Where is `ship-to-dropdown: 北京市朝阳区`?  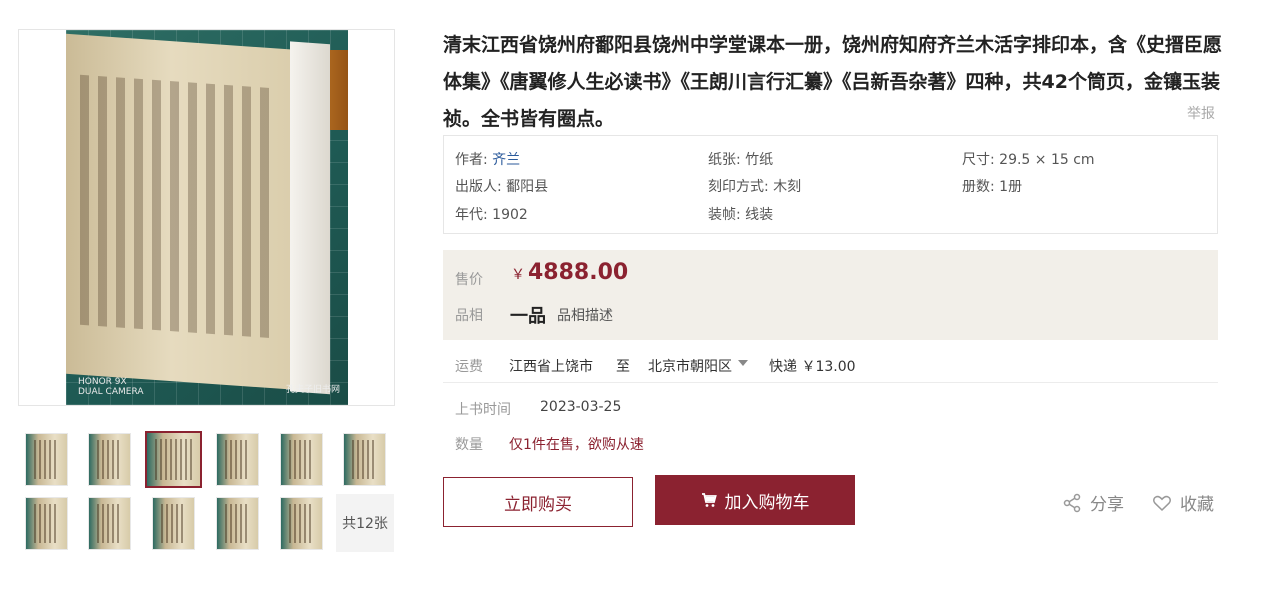 ship-to-dropdown: 北京市朝阳区 is located at coordinates (698, 366).